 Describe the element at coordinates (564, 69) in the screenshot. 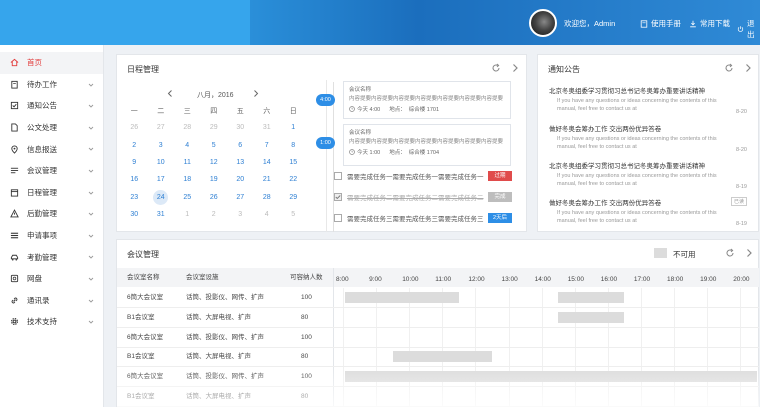

I see `notice-title: 通知公告` at that location.